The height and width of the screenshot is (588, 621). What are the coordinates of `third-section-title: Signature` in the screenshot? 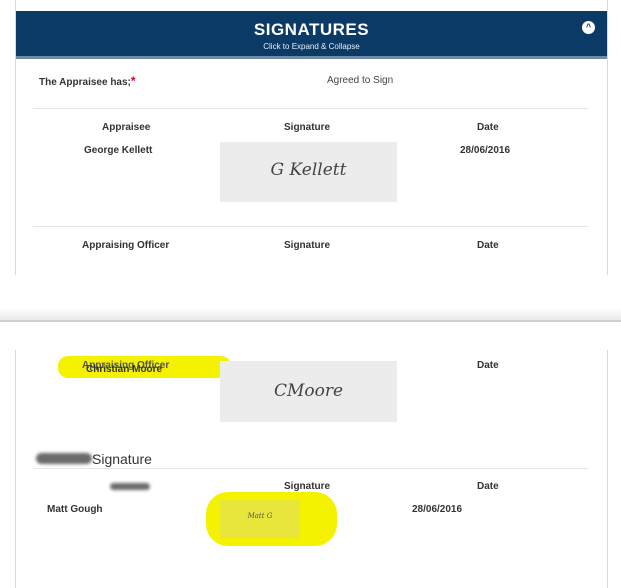 It's located at (122, 459).